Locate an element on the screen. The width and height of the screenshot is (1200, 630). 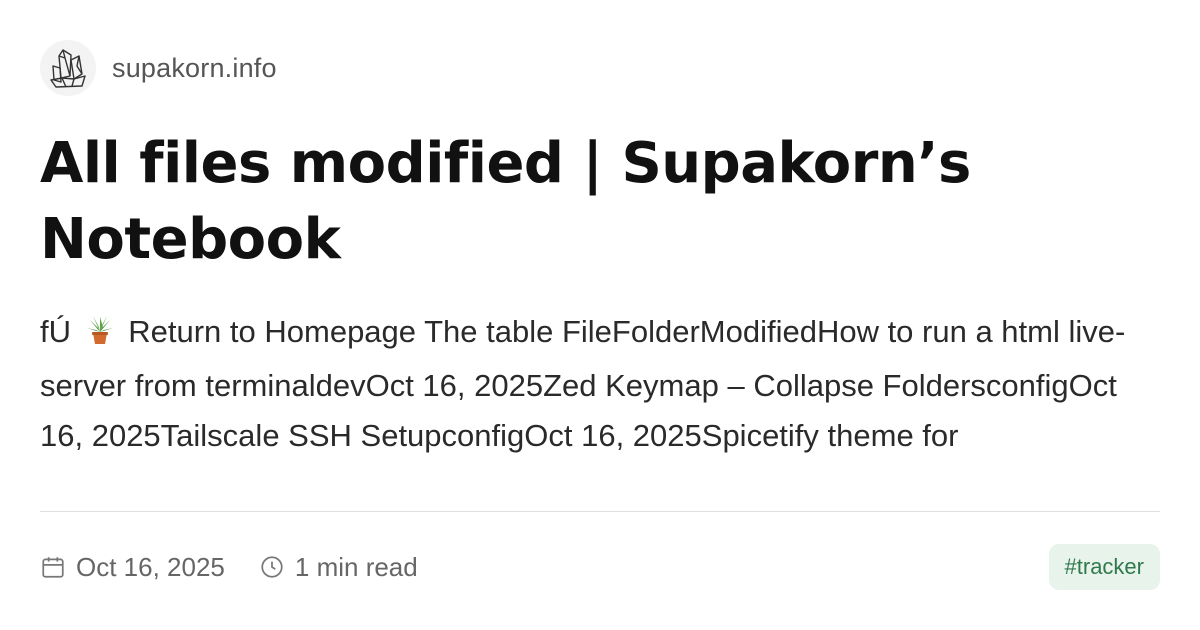
calendar-icon is located at coordinates (53, 567).